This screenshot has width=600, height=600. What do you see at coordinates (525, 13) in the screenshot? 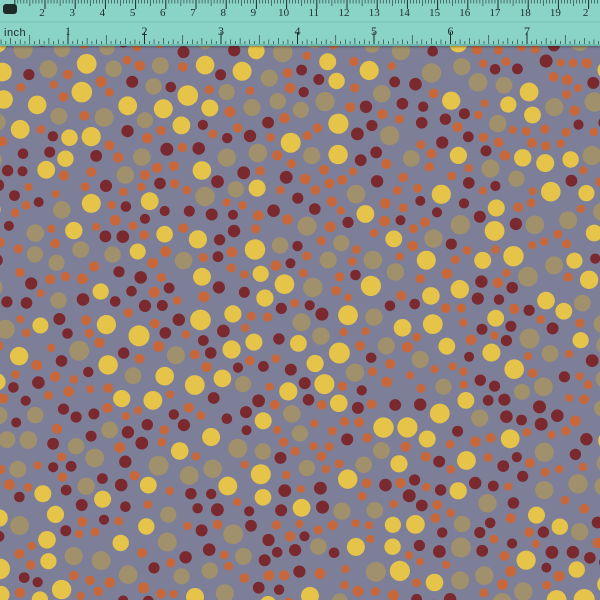
I see `cm-mark-label: 18` at bounding box center [525, 13].